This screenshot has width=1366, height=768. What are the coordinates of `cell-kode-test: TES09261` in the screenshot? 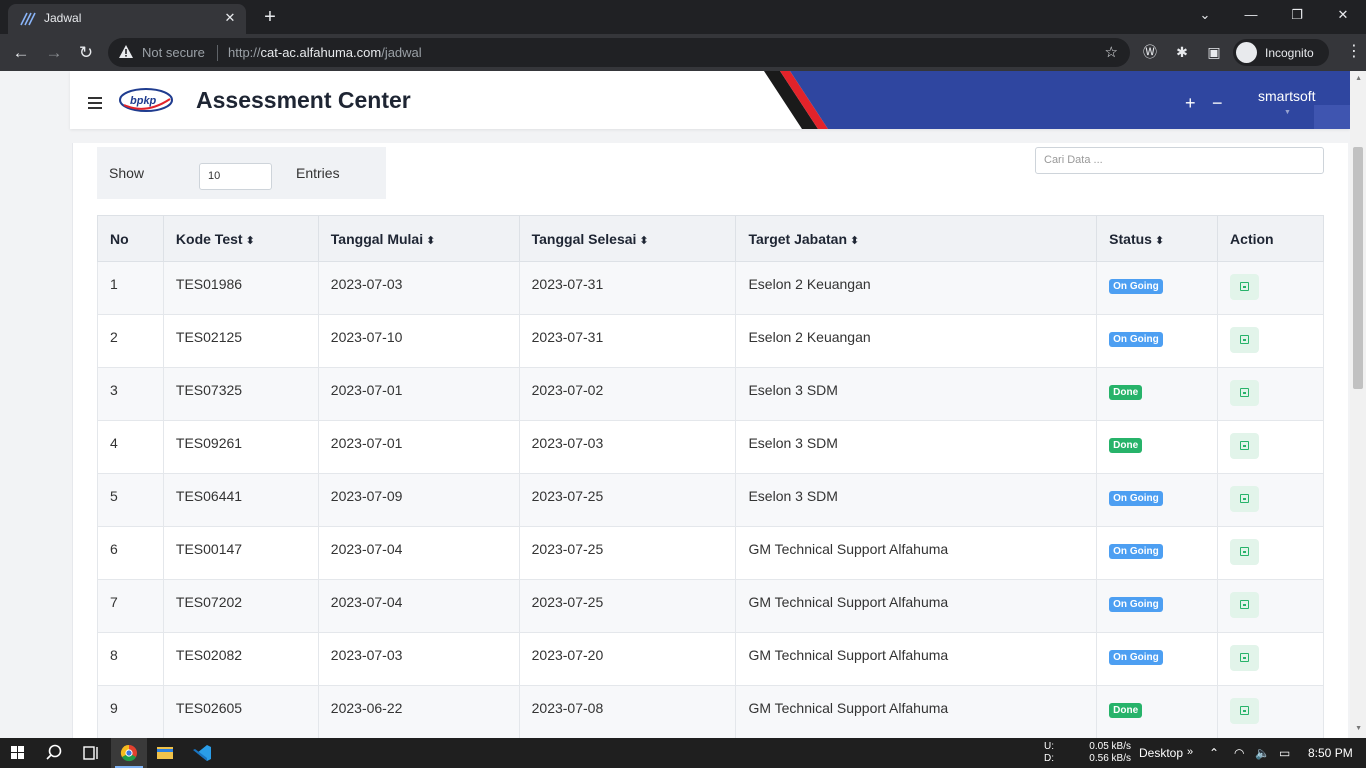 It's located at (240, 447).